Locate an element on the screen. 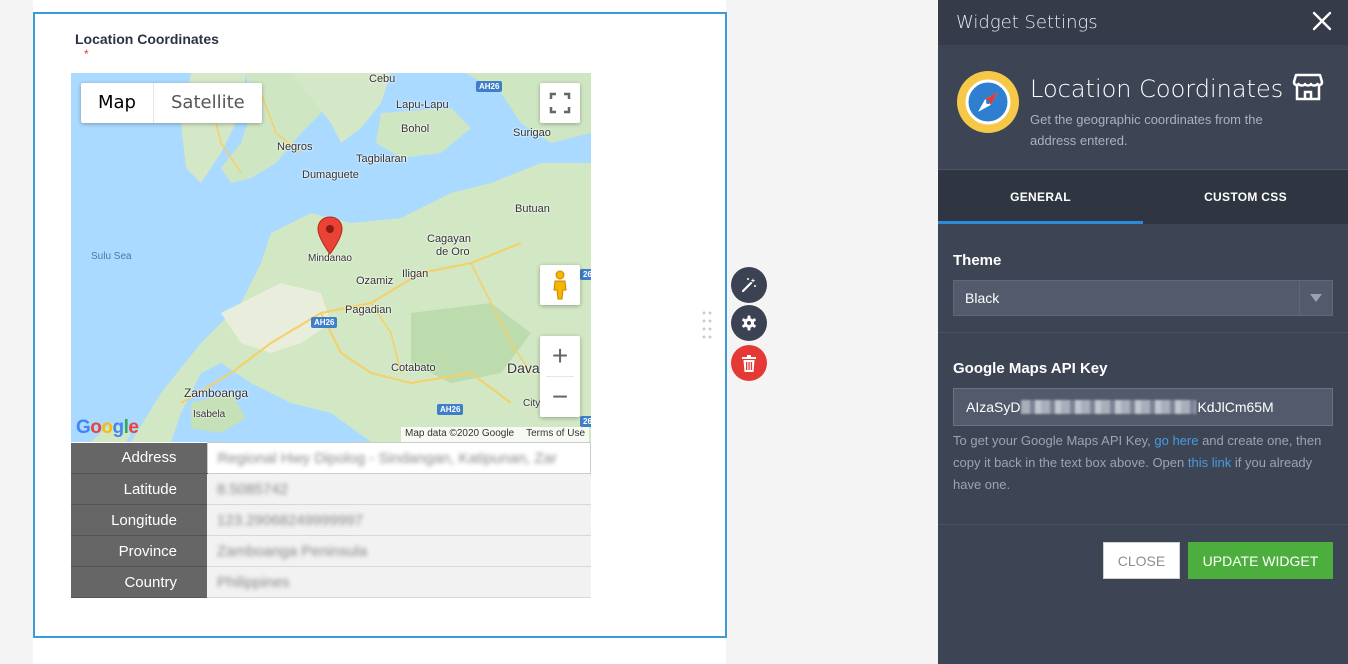  street-view-button is located at coordinates (560, 285).